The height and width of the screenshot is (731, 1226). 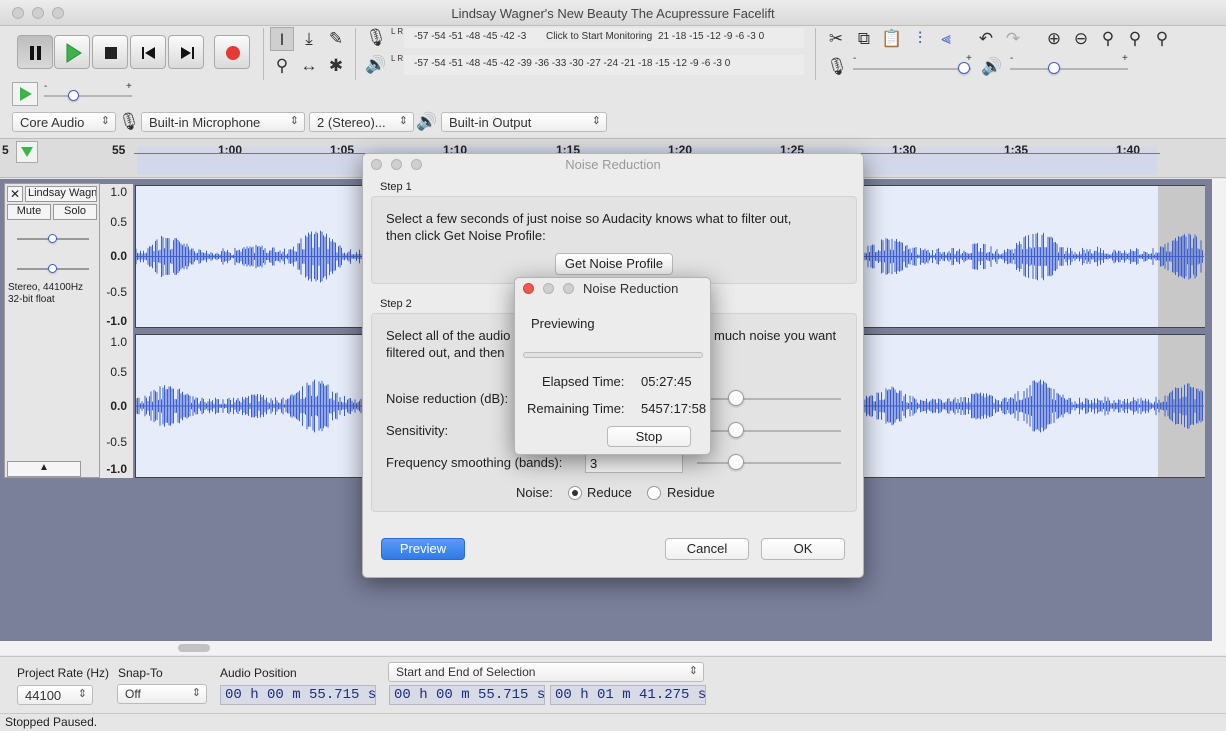 What do you see at coordinates (769, 399) in the screenshot?
I see `noise-reduction-slider` at bounding box center [769, 399].